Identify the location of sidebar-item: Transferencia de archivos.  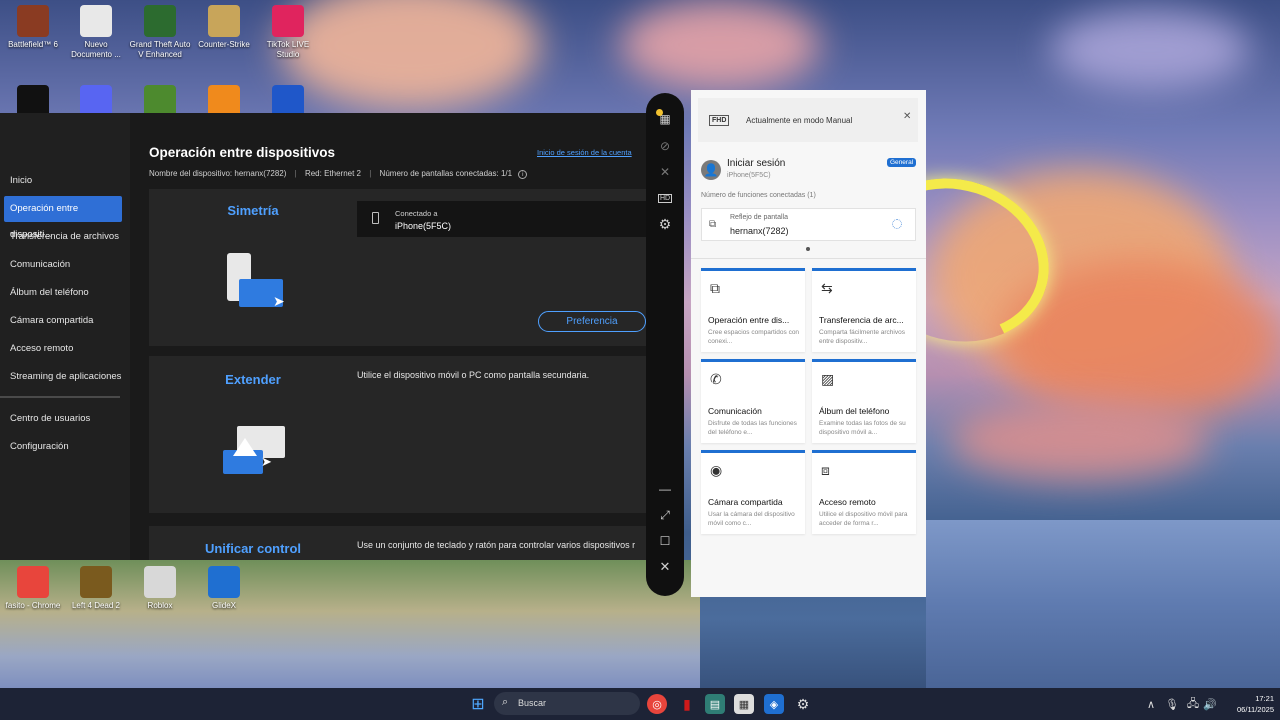
(63, 237).